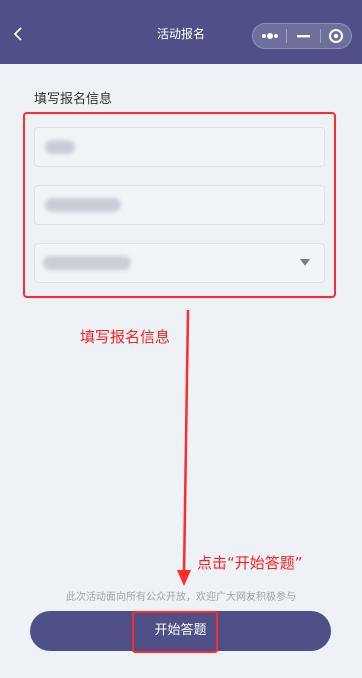 The image size is (362, 678). Describe the element at coordinates (181, 597) in the screenshot. I see `footer-note: 此次活动面向所有公众开放，欢迎广大网友积极参与` at that location.